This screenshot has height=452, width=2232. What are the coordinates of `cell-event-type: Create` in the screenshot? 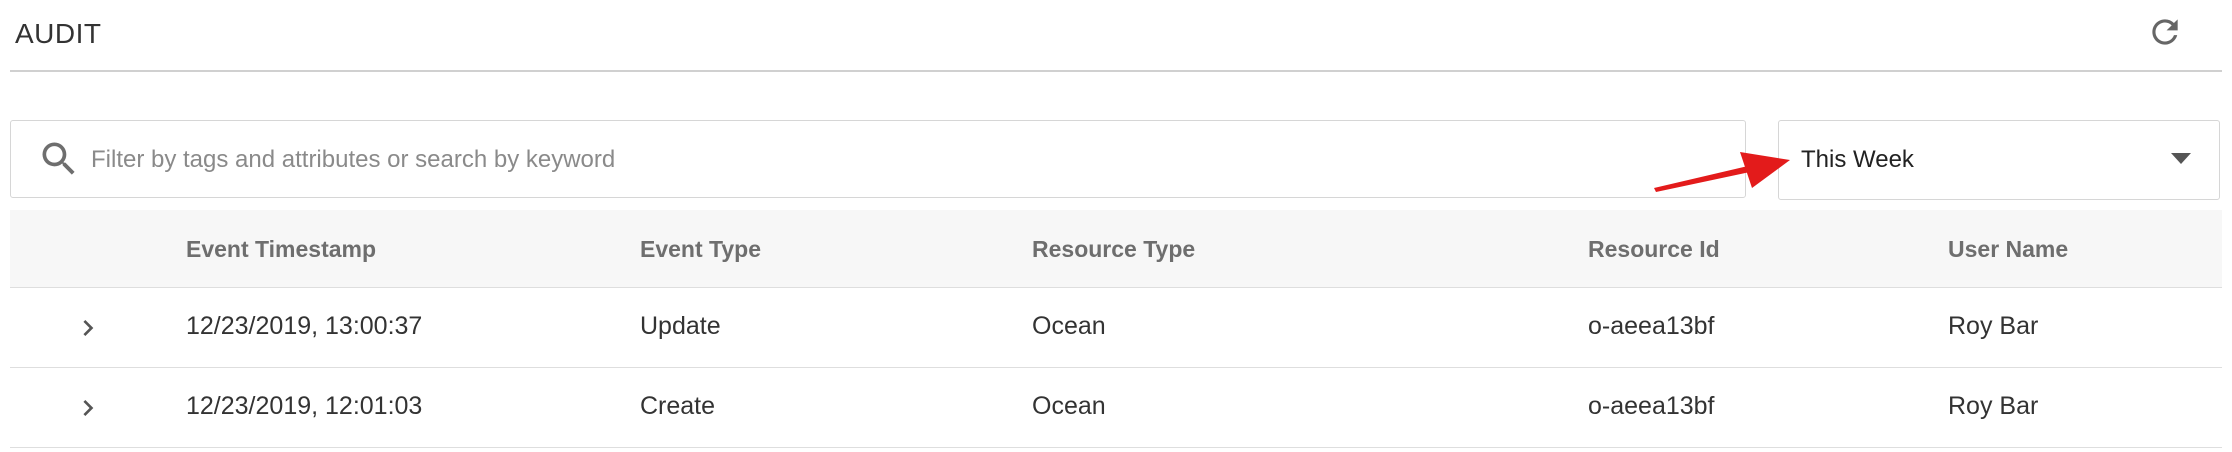 It's located at (678, 406).